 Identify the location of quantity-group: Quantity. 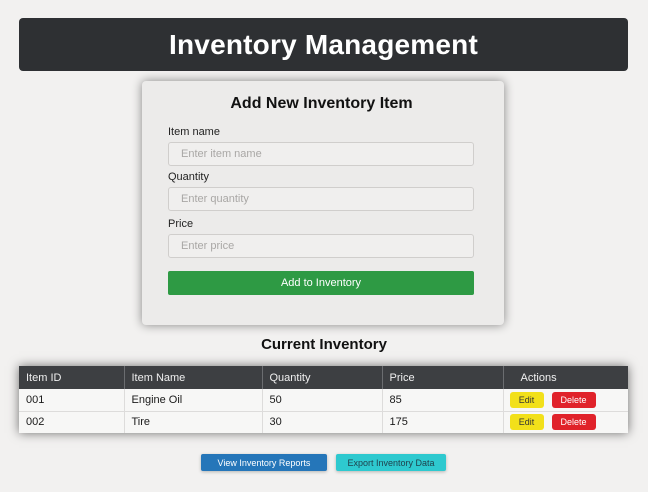
(321, 191).